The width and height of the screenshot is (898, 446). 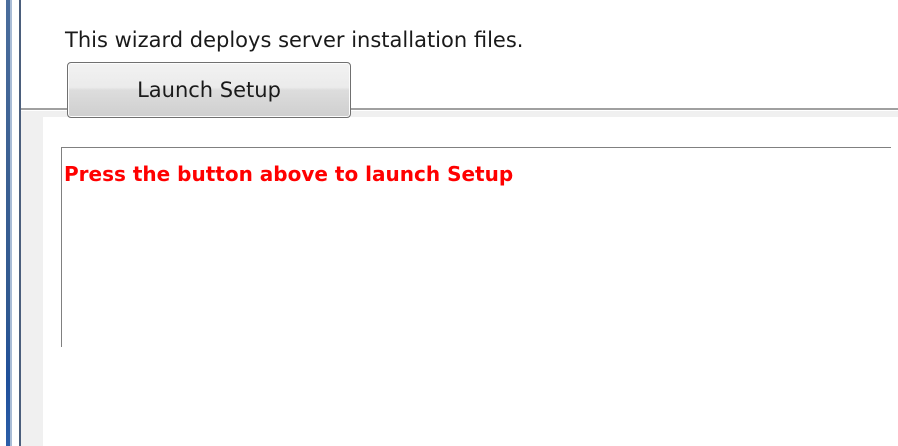 What do you see at coordinates (289, 174) in the screenshot?
I see `status-message: Press the button above to launch Setup` at bounding box center [289, 174].